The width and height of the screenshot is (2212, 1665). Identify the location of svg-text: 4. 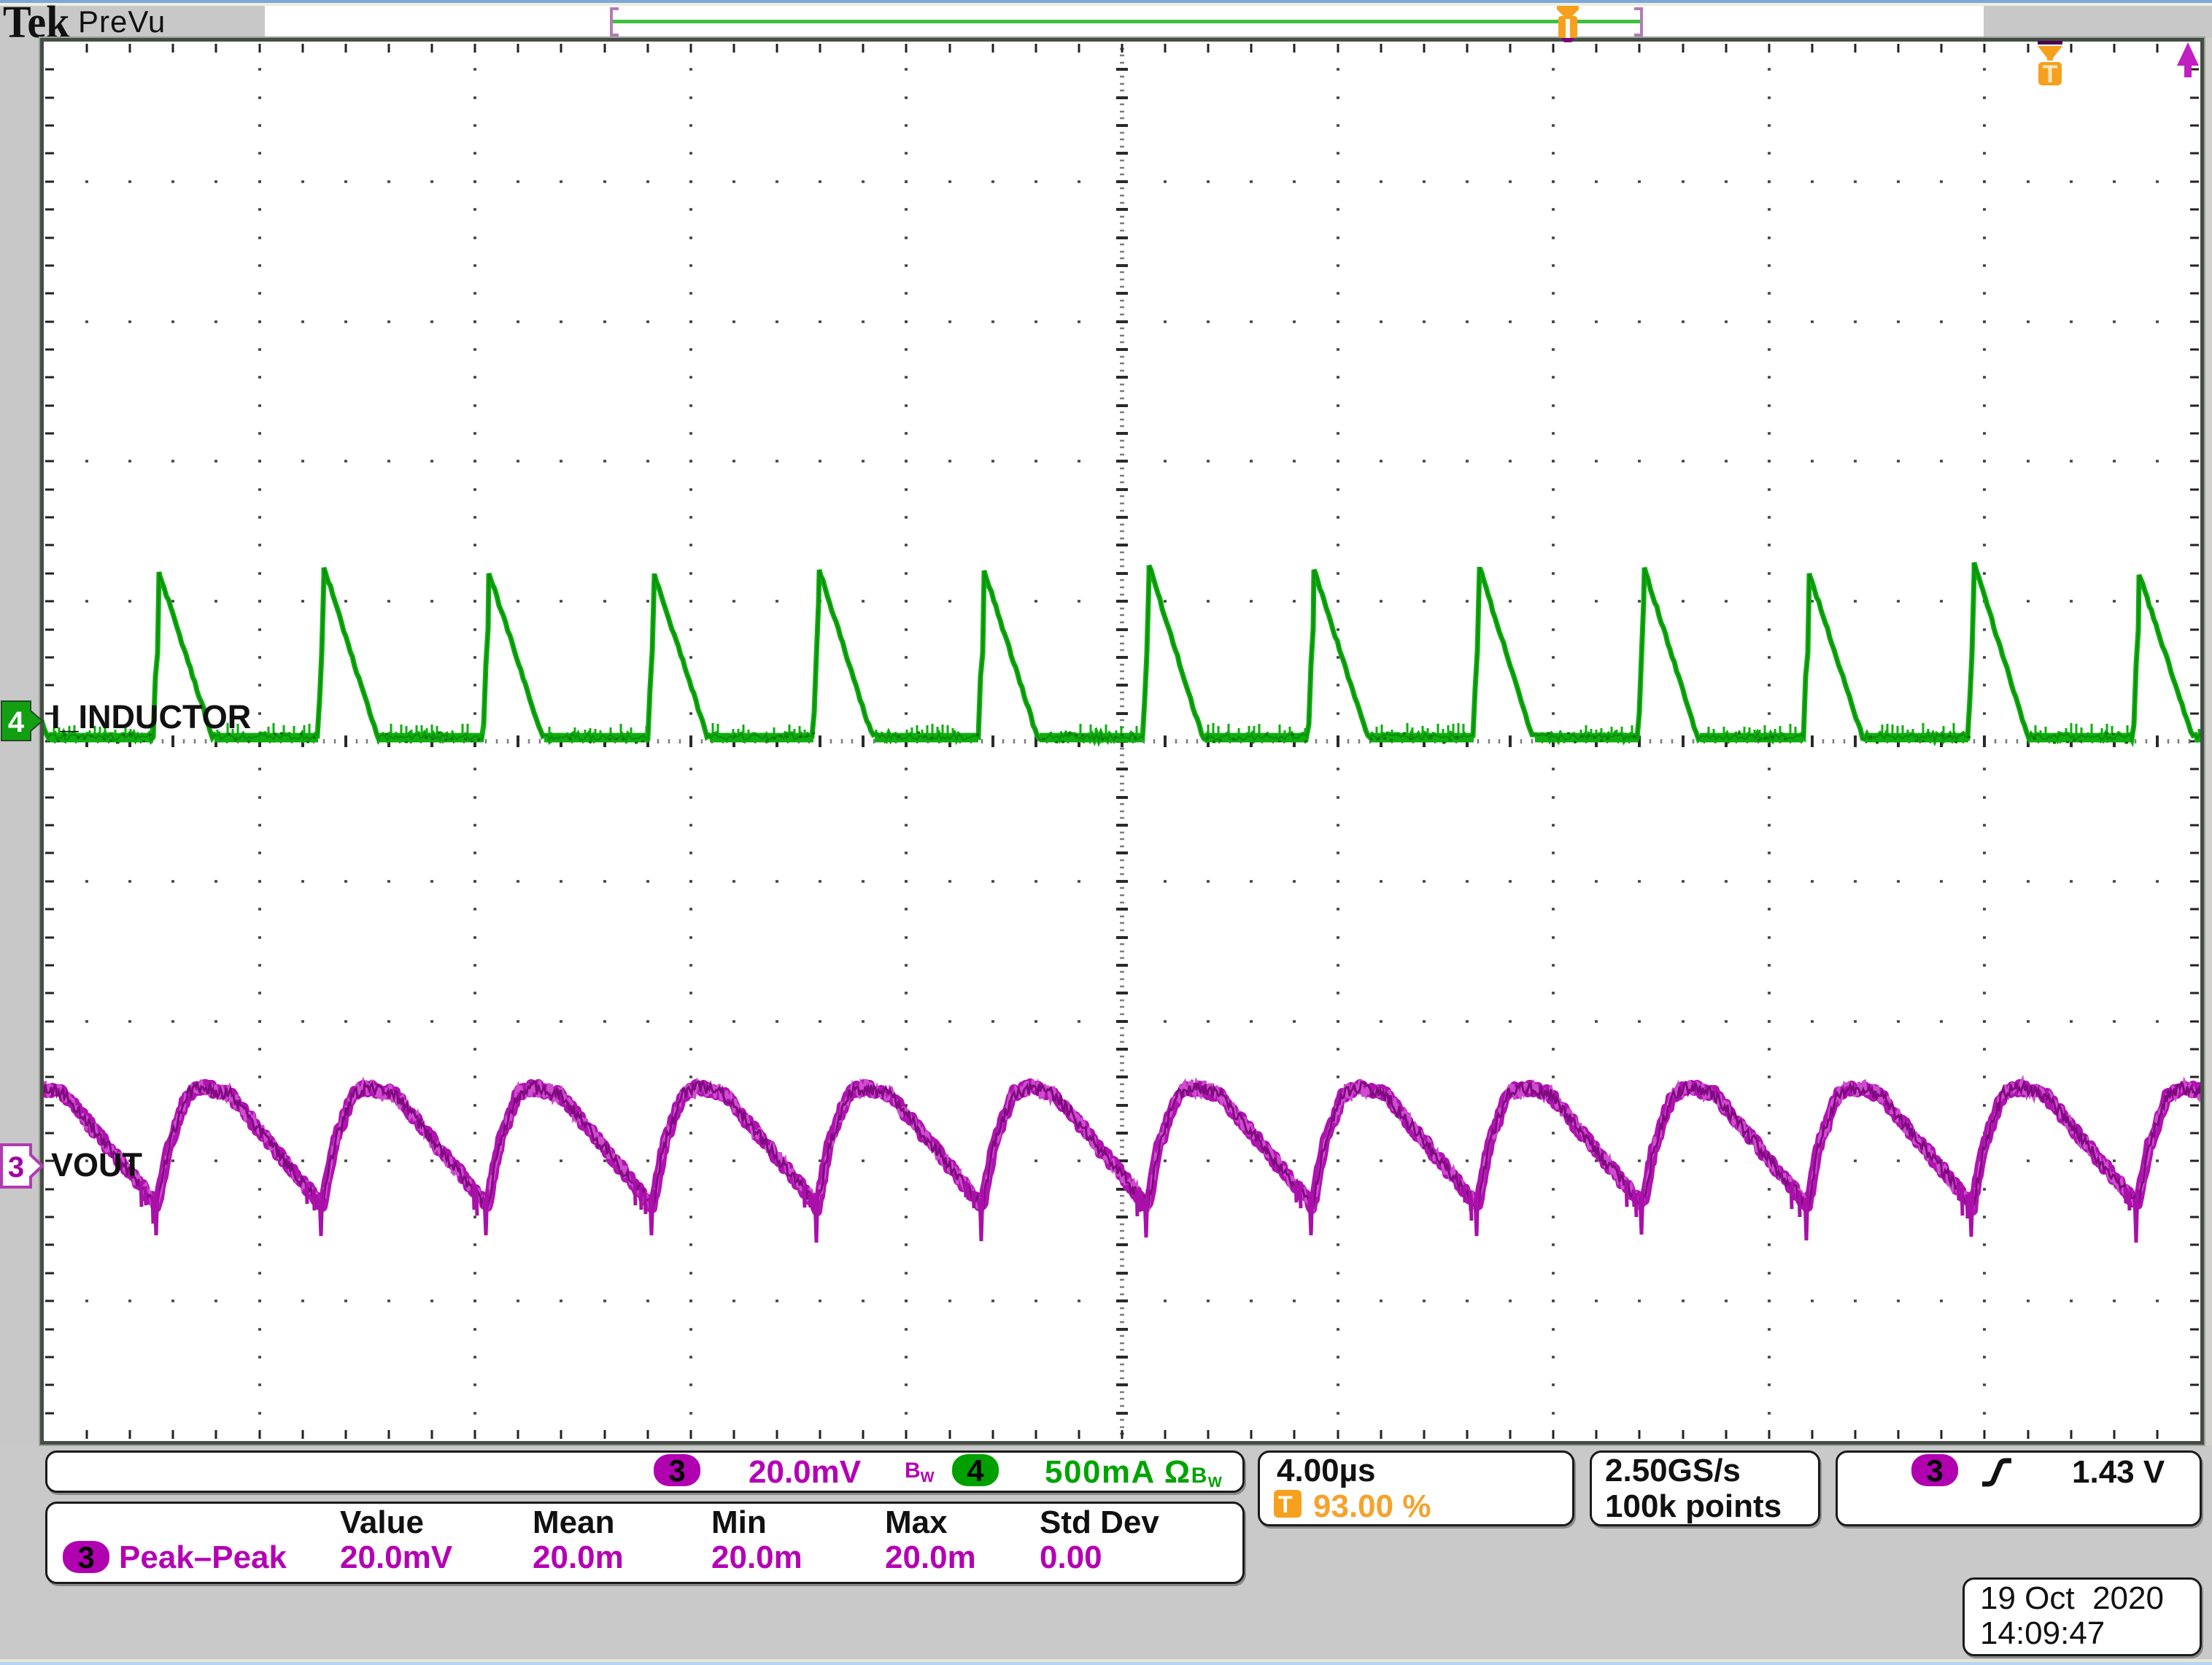
(16, 722).